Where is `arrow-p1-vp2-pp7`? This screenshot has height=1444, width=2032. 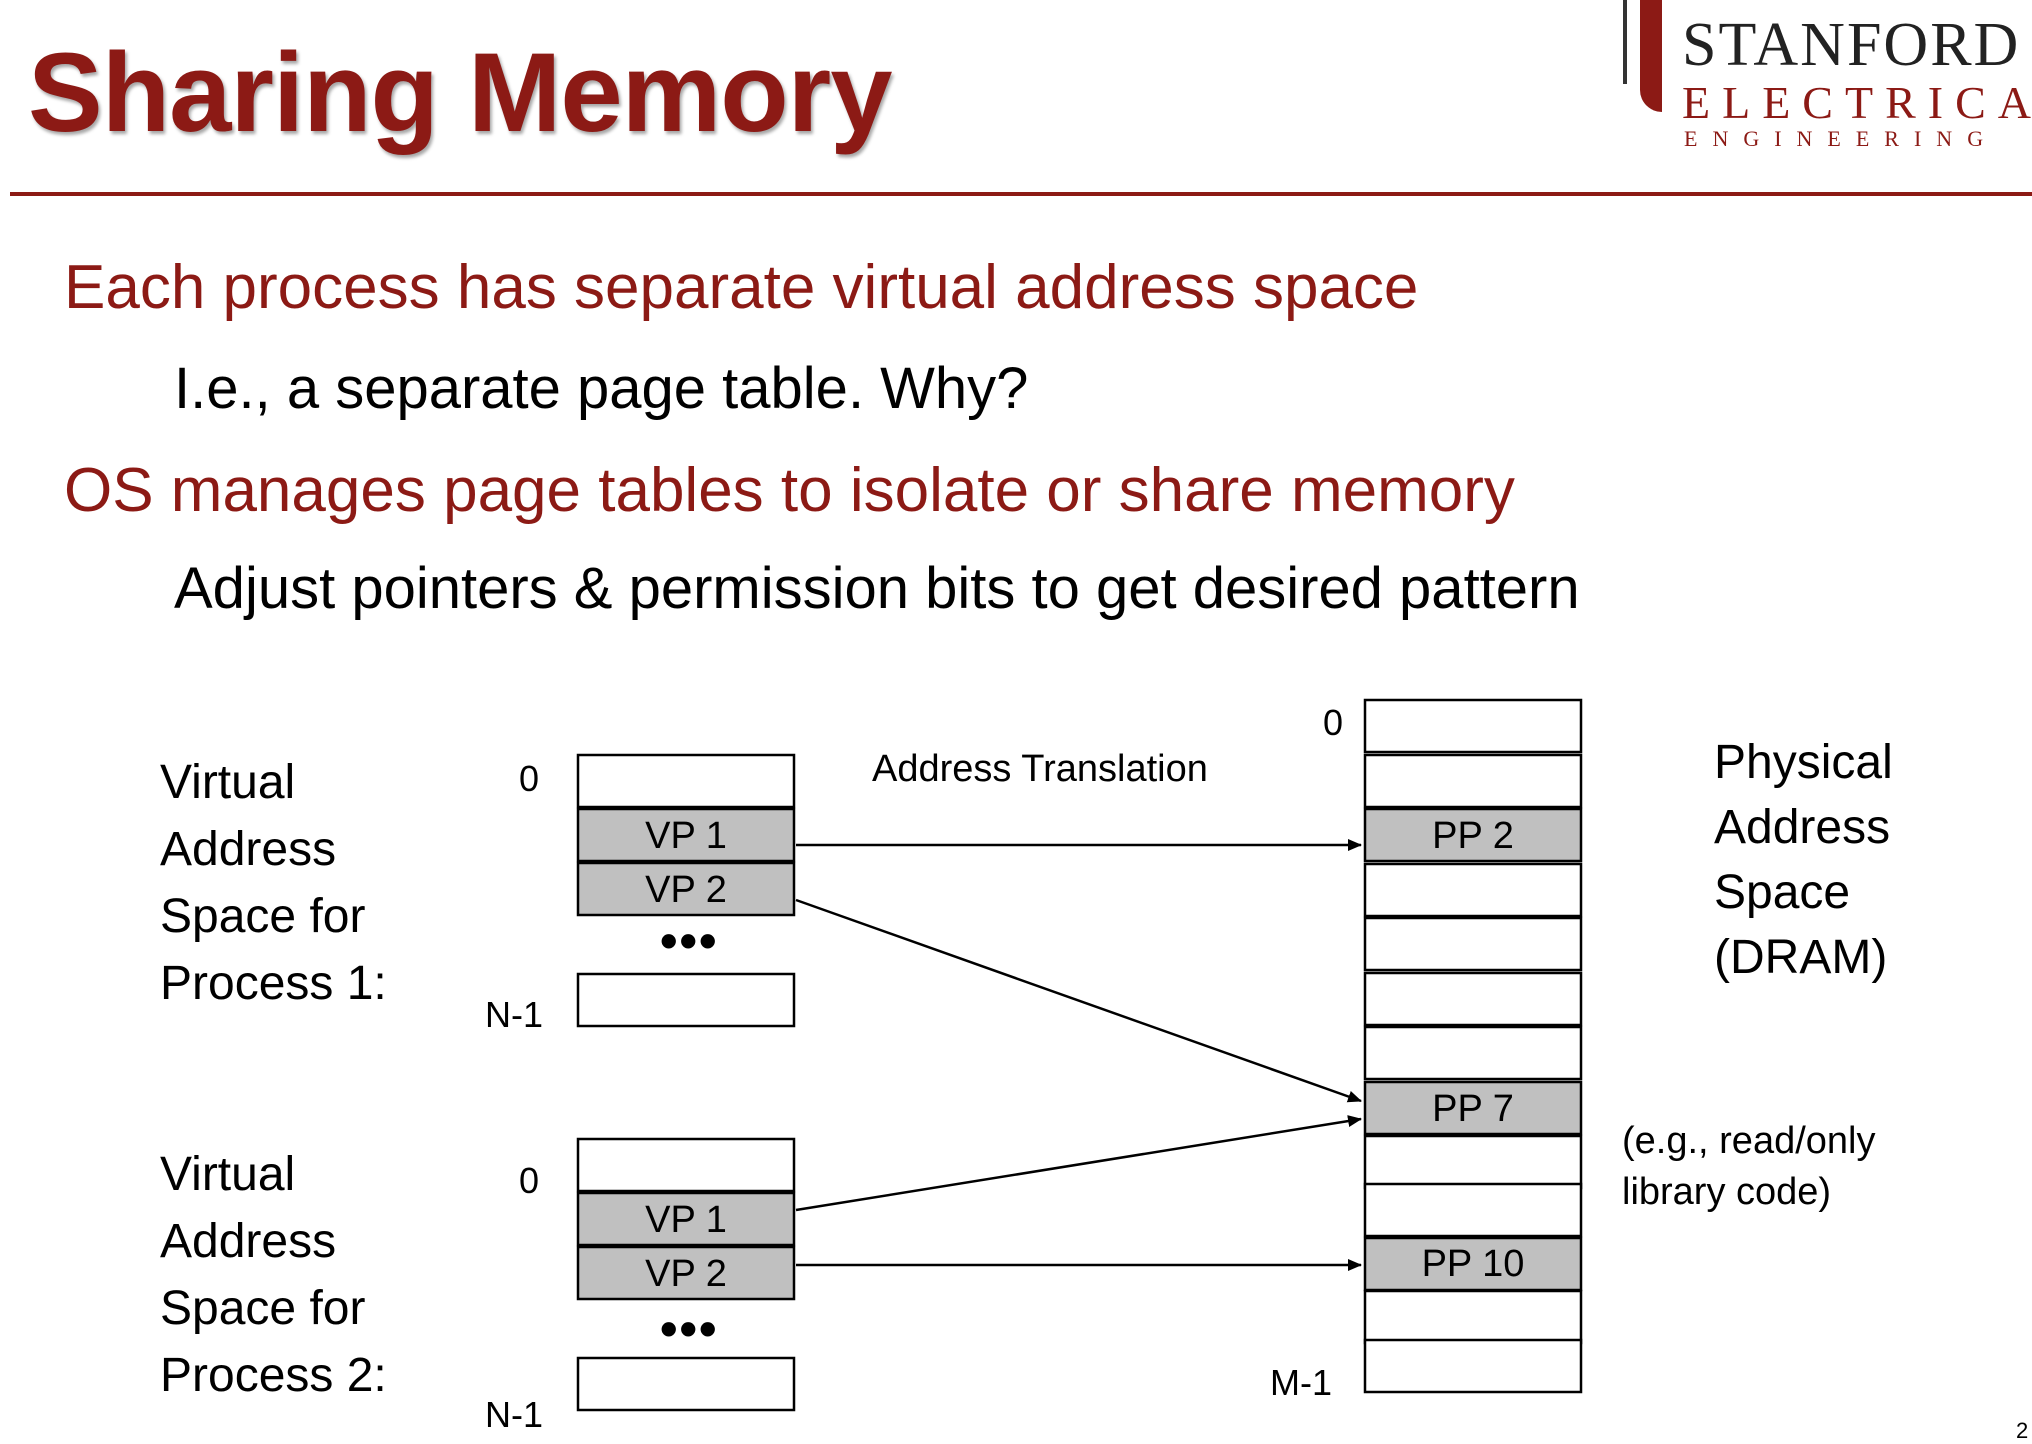
arrow-p1-vp2-pp7 is located at coordinates (1078, 1000).